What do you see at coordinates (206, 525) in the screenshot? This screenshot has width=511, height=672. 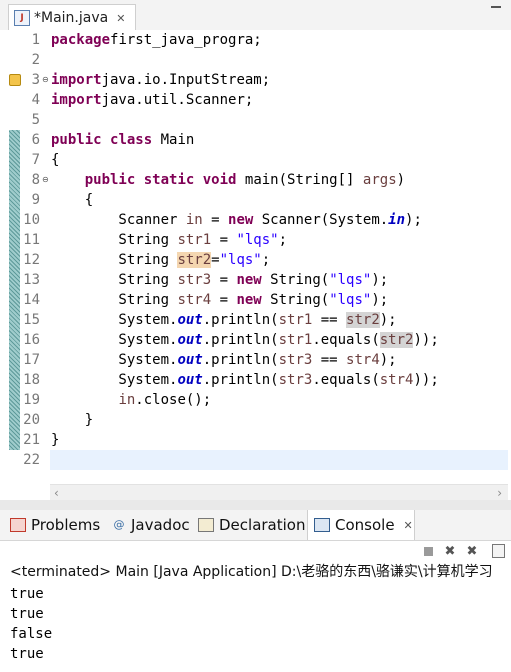 I see `declaration-icon` at bounding box center [206, 525].